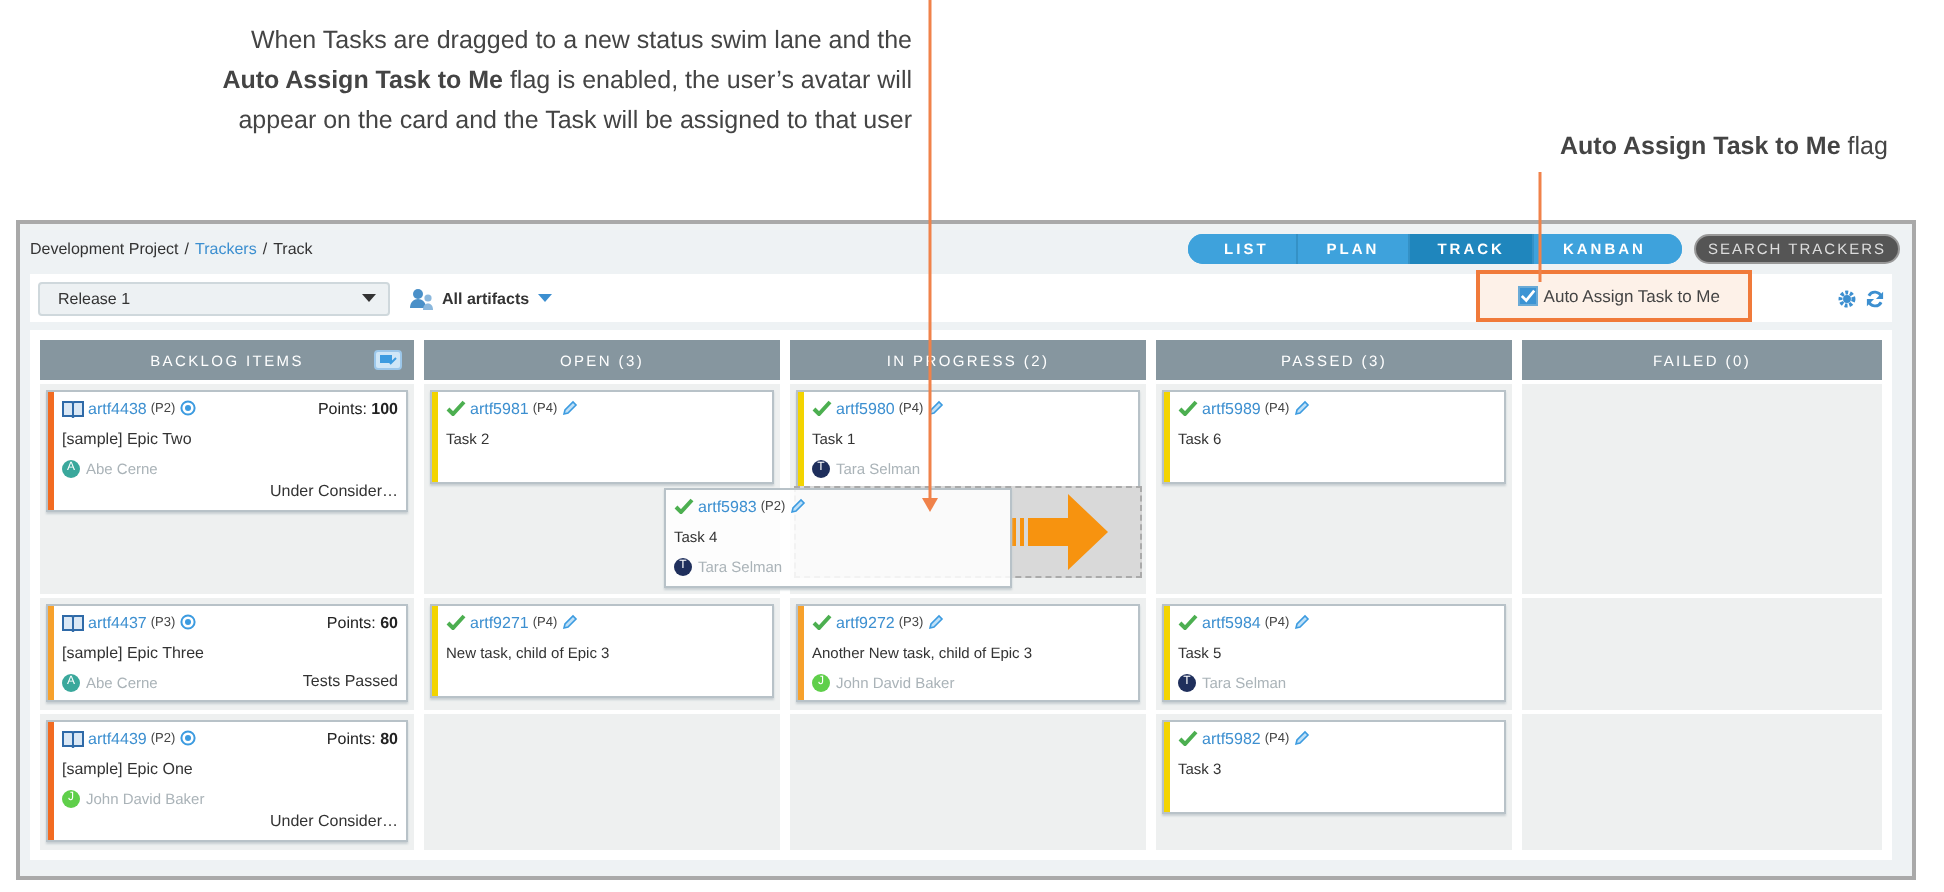 This screenshot has height=892, width=1944. What do you see at coordinates (1527, 296) in the screenshot?
I see `checkbox` at bounding box center [1527, 296].